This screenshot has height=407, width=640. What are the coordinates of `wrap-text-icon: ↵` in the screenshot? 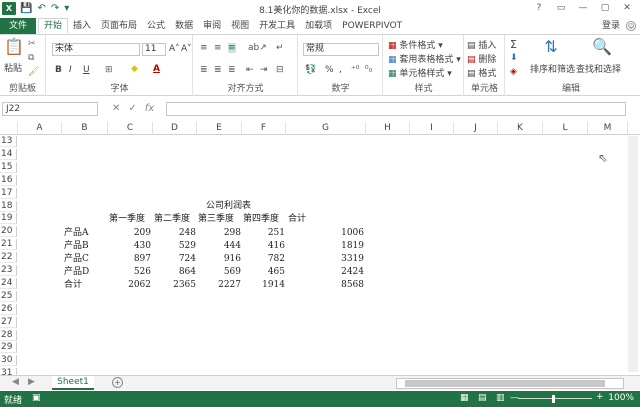 It's located at (280, 48).